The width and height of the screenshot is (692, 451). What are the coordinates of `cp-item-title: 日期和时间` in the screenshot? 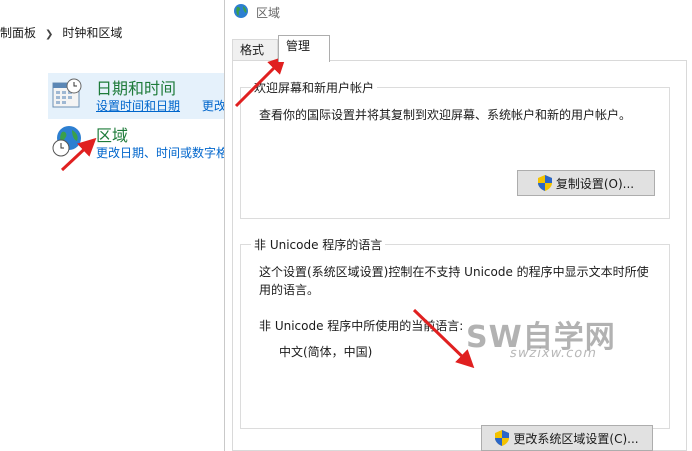 It's located at (136, 87).